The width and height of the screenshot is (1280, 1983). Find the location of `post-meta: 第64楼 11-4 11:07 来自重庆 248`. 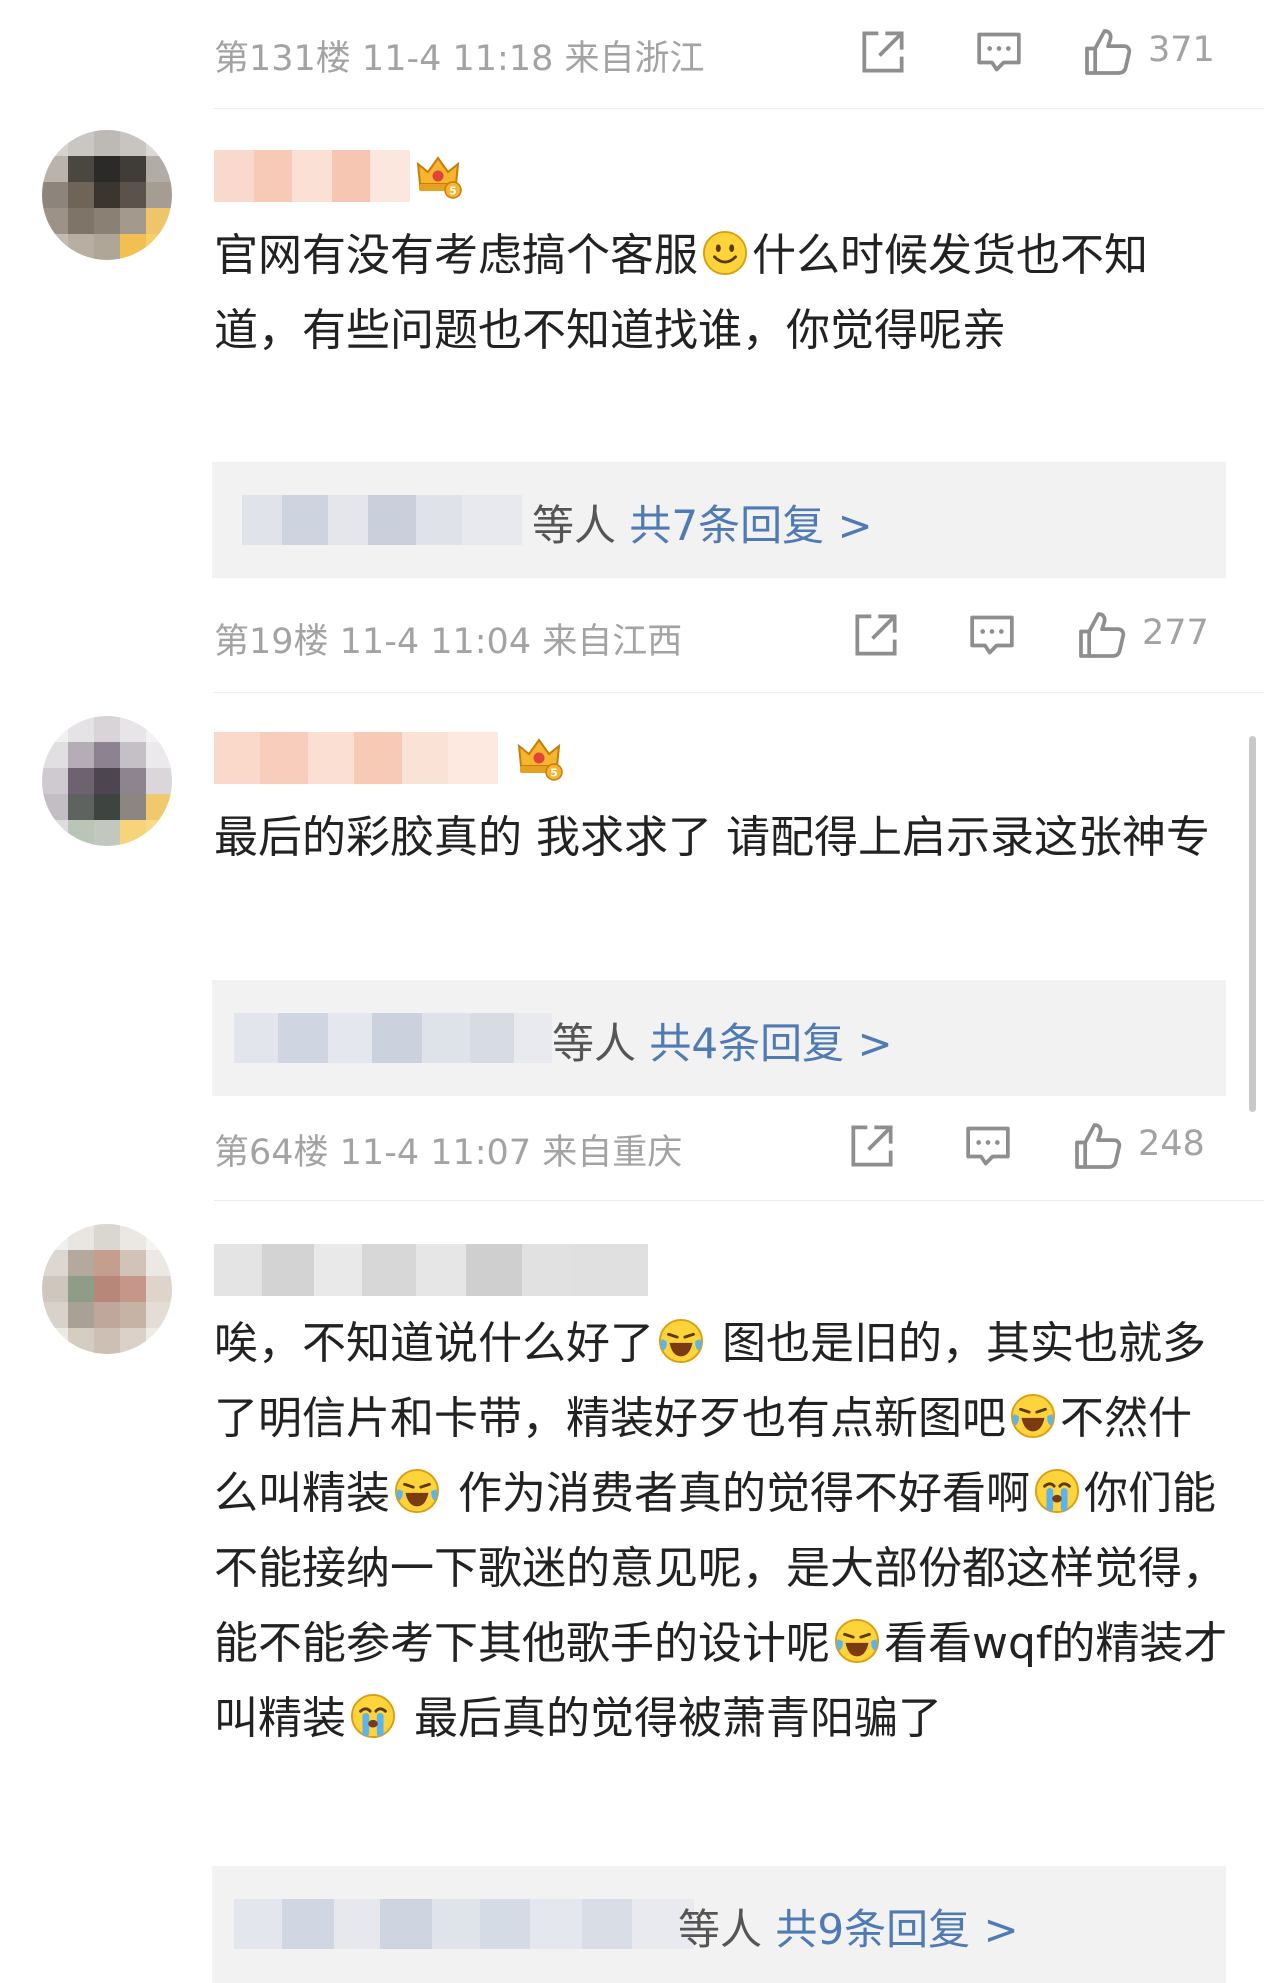

post-meta: 第64楼 11-4 11:07 来自重庆 248 is located at coordinates (719, 1146).